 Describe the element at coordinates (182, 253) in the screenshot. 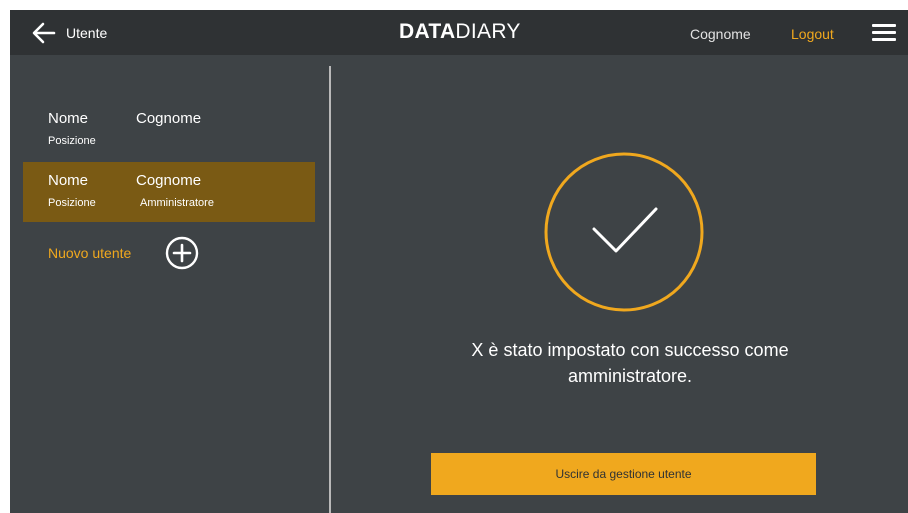

I see `plus-circle-icon` at that location.